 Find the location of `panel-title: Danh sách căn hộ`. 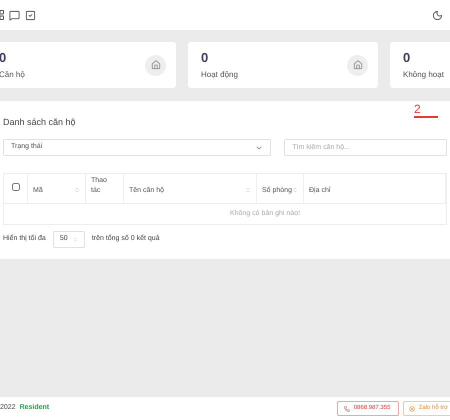

panel-title: Danh sách căn hộ is located at coordinates (39, 122).